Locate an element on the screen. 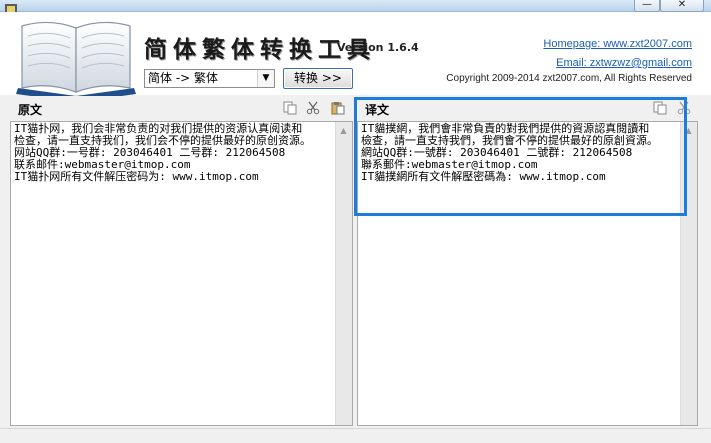 This screenshot has height=443, width=711. source-pane-header: 原文 is located at coordinates (181, 108).